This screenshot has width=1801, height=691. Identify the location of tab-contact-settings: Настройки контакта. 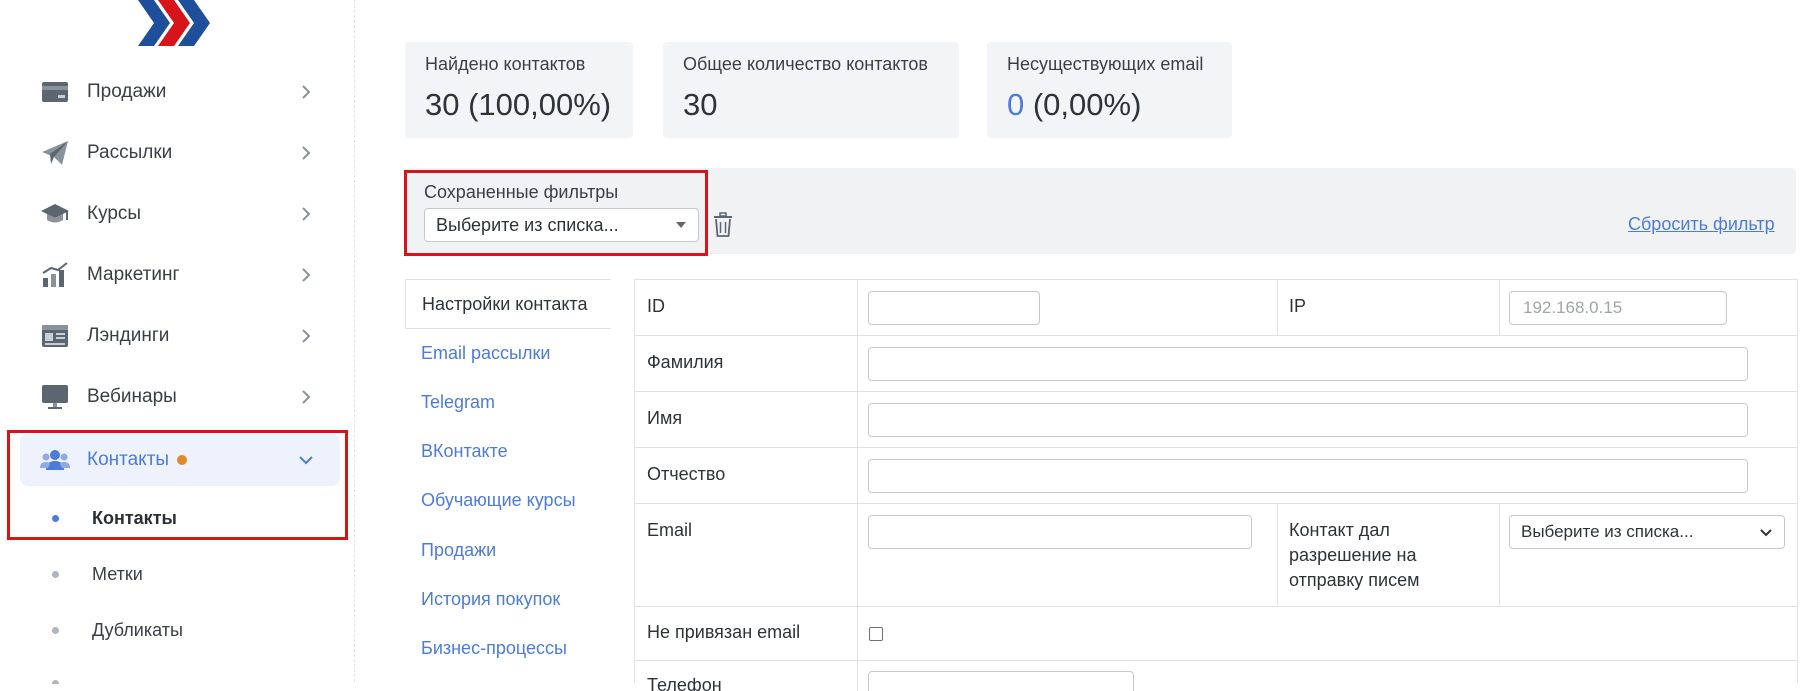
(508, 304).